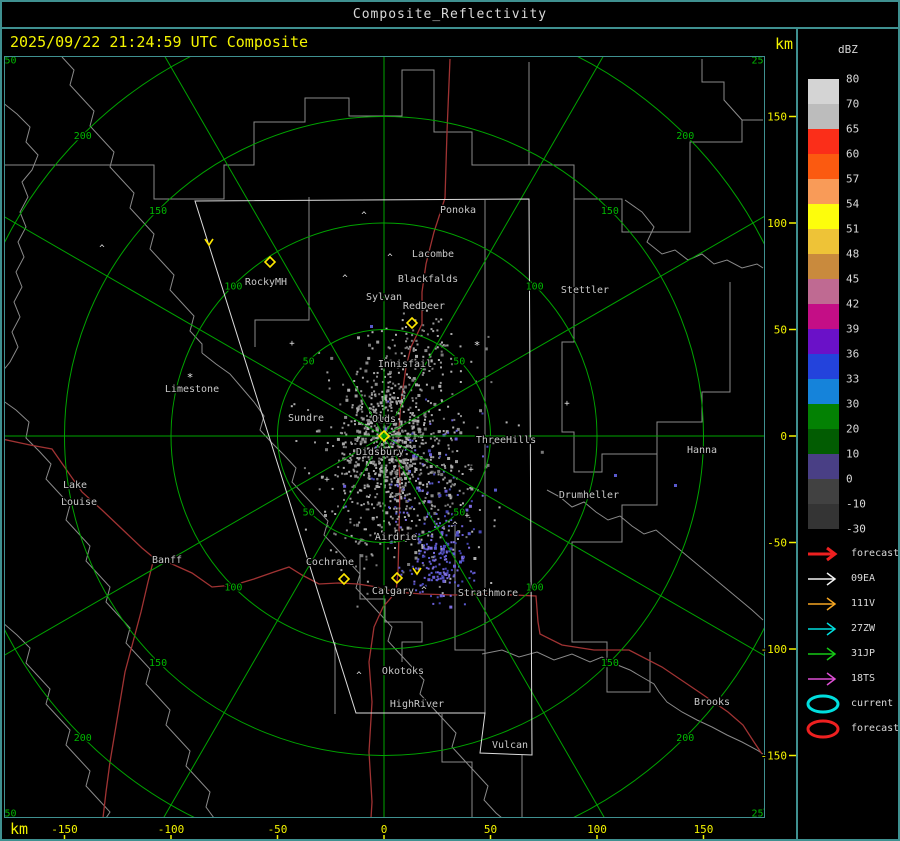 This screenshot has height=841, width=900. I want to click on y-axis-label: 100, so click(777, 223).